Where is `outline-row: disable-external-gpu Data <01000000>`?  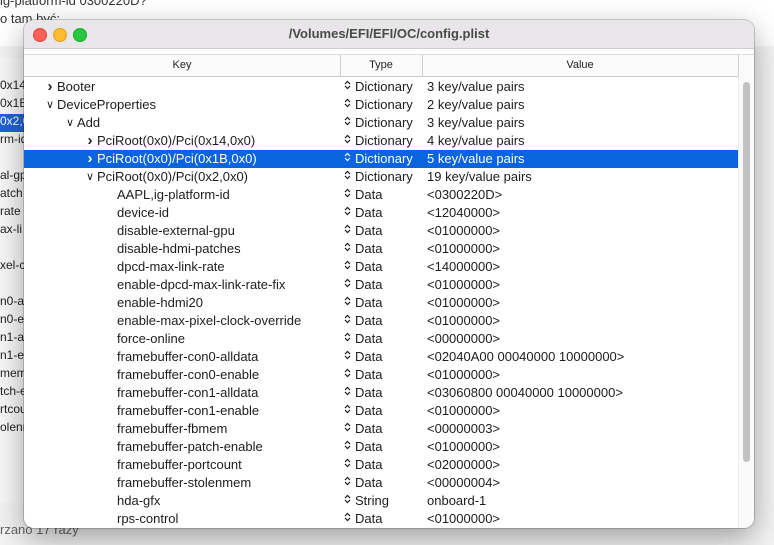 outline-row: disable-external-gpu Data <01000000> is located at coordinates (381, 231).